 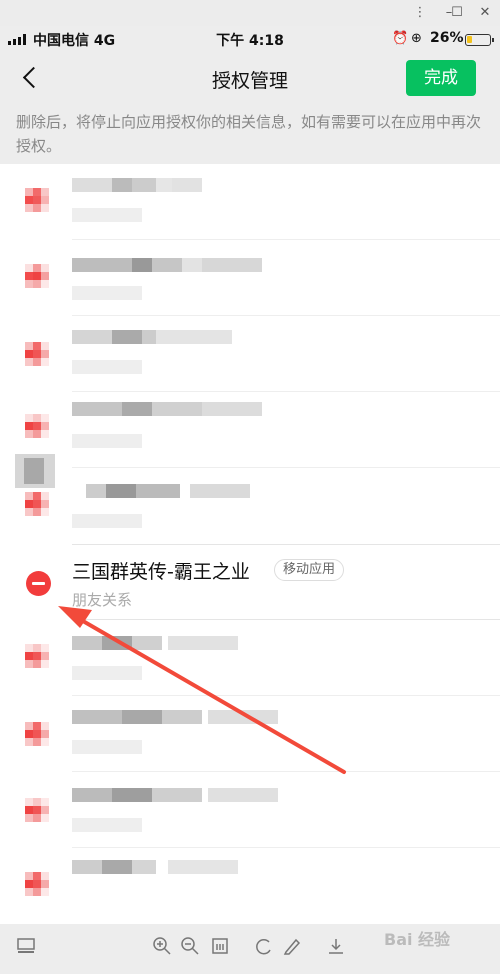 I want to click on battery-percent: 26%, so click(x=447, y=38).